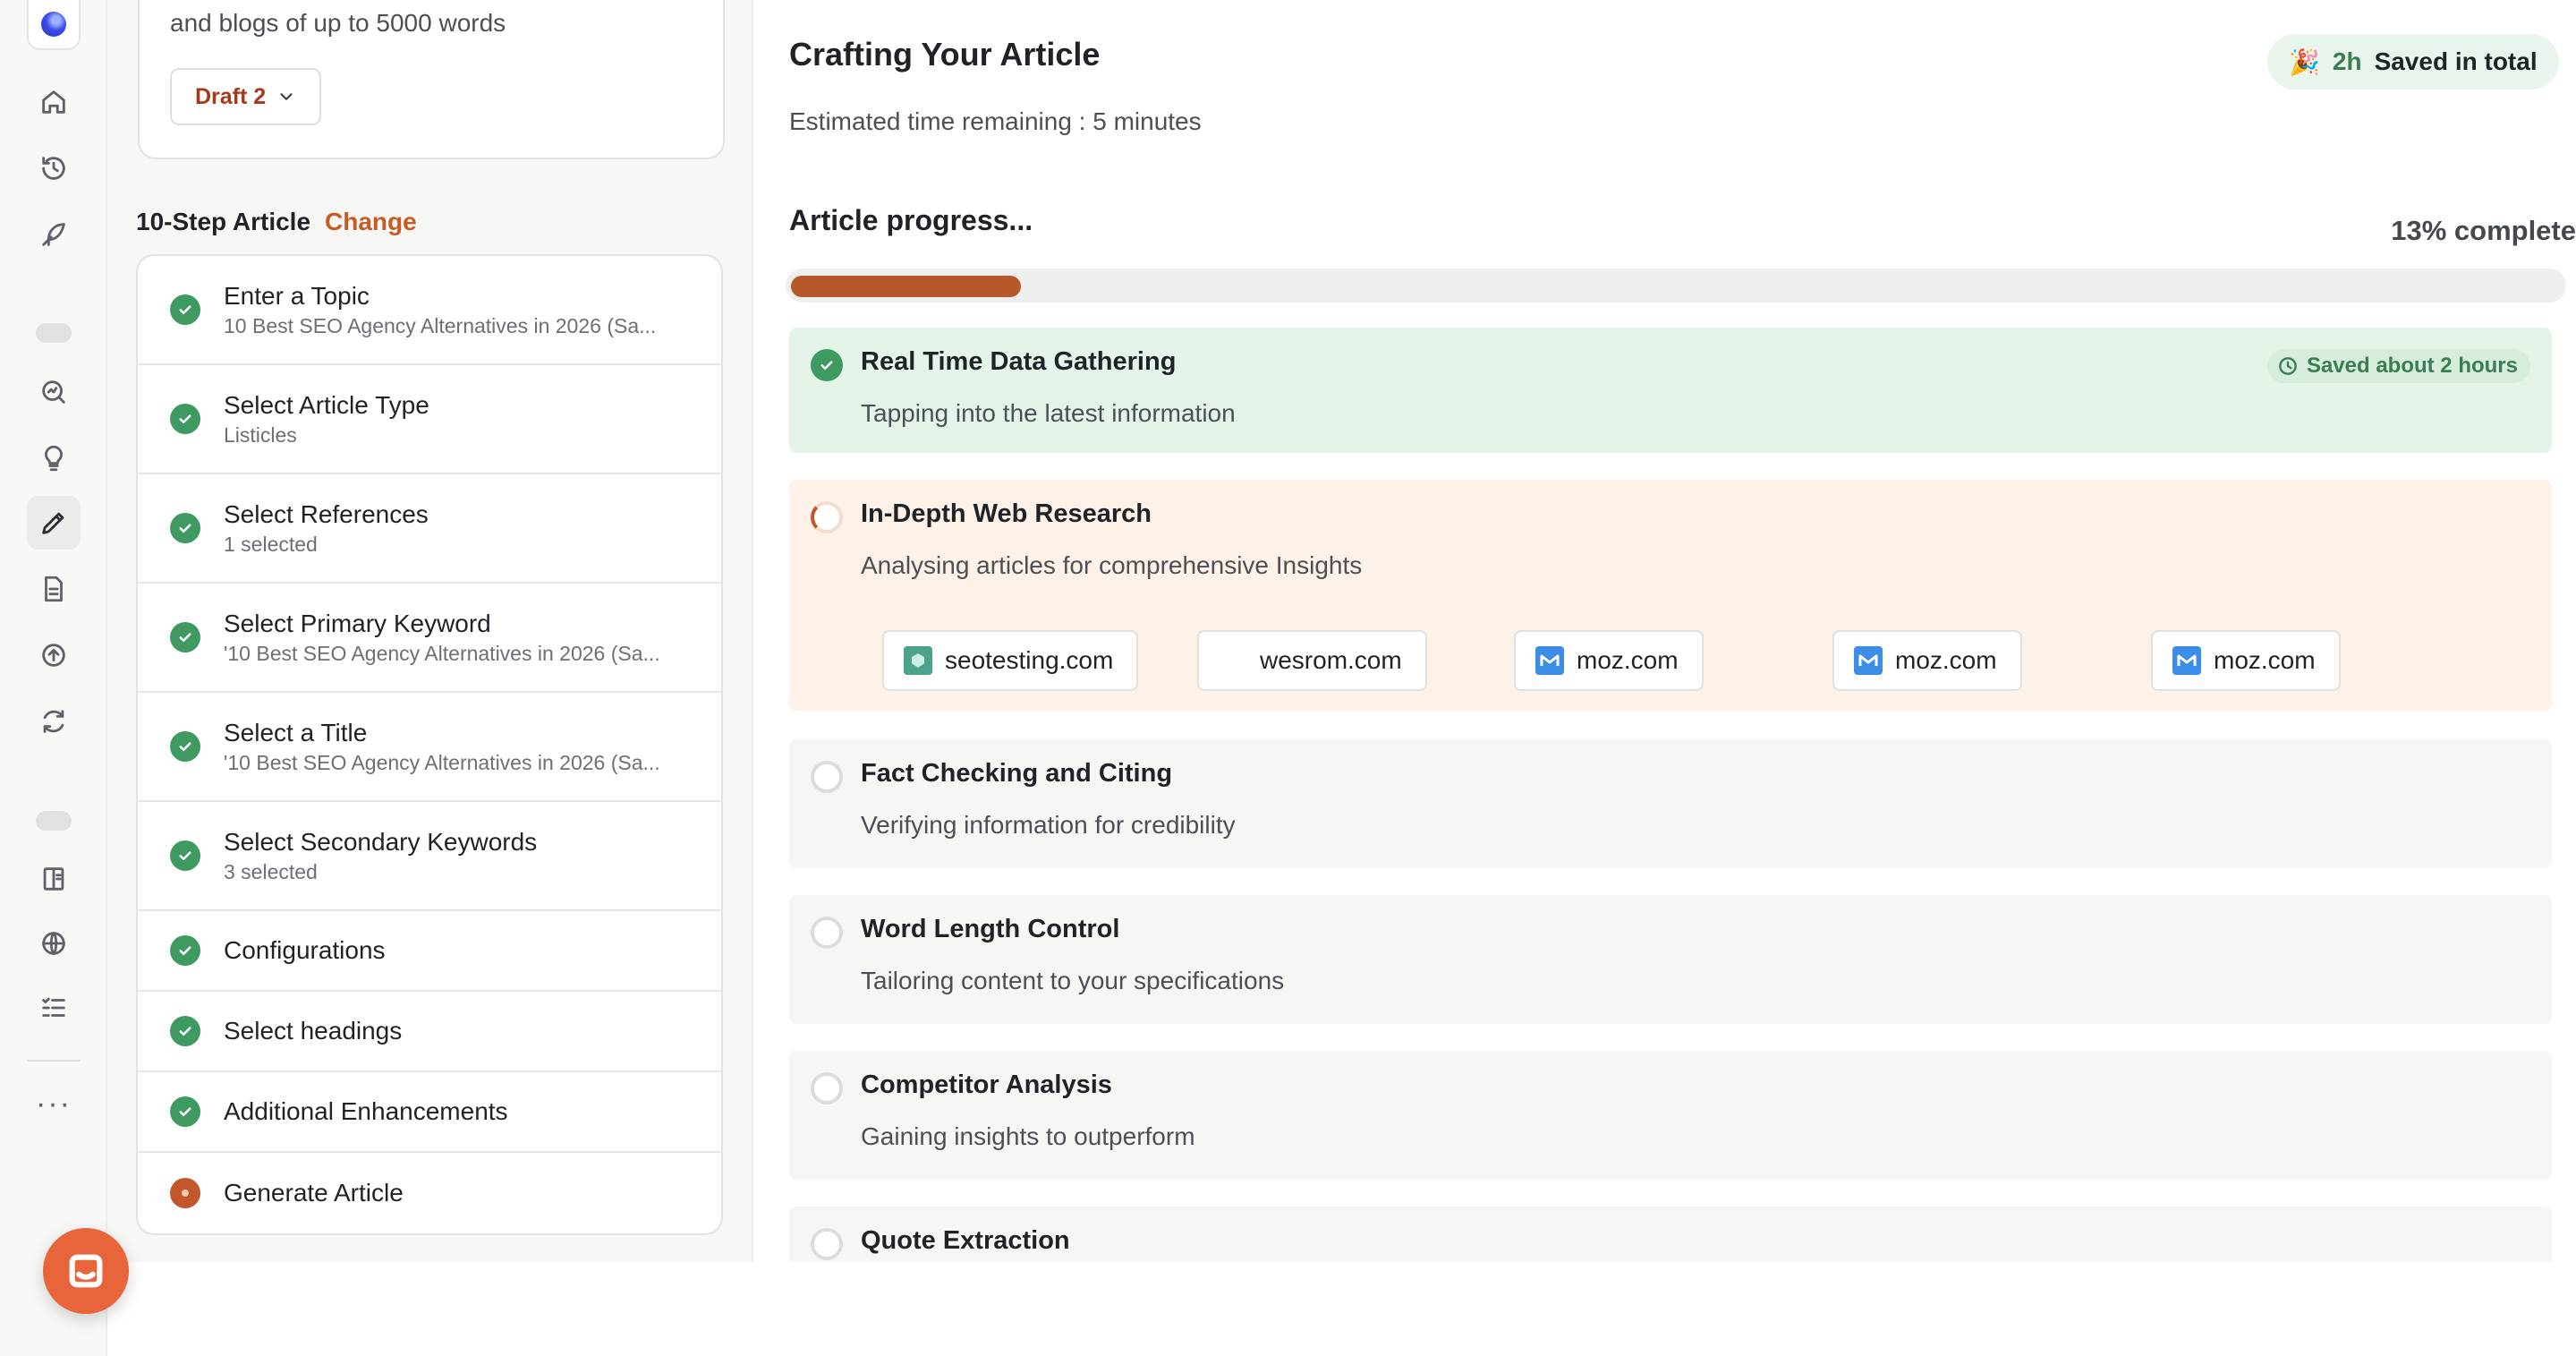 The width and height of the screenshot is (2576, 1356). I want to click on app-logo, so click(54, 25).